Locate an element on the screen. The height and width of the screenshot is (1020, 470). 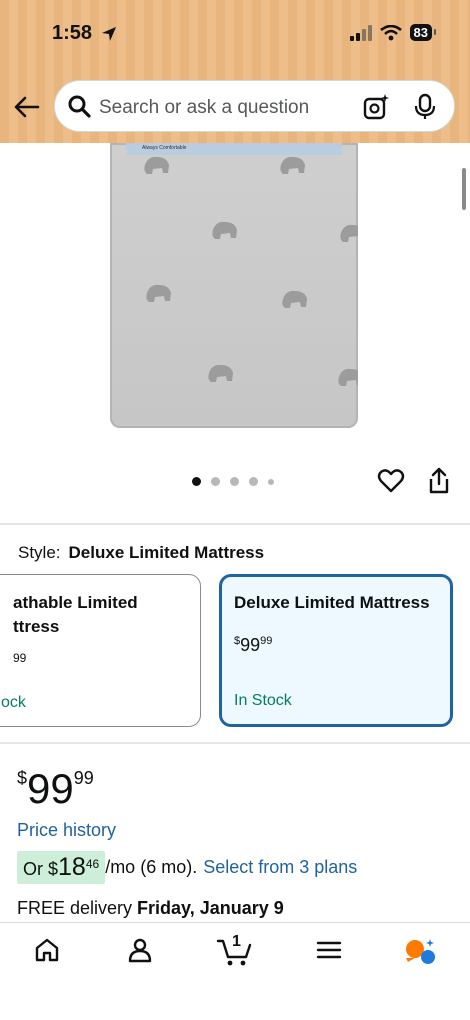
price: $9999 is located at coordinates (55, 788).